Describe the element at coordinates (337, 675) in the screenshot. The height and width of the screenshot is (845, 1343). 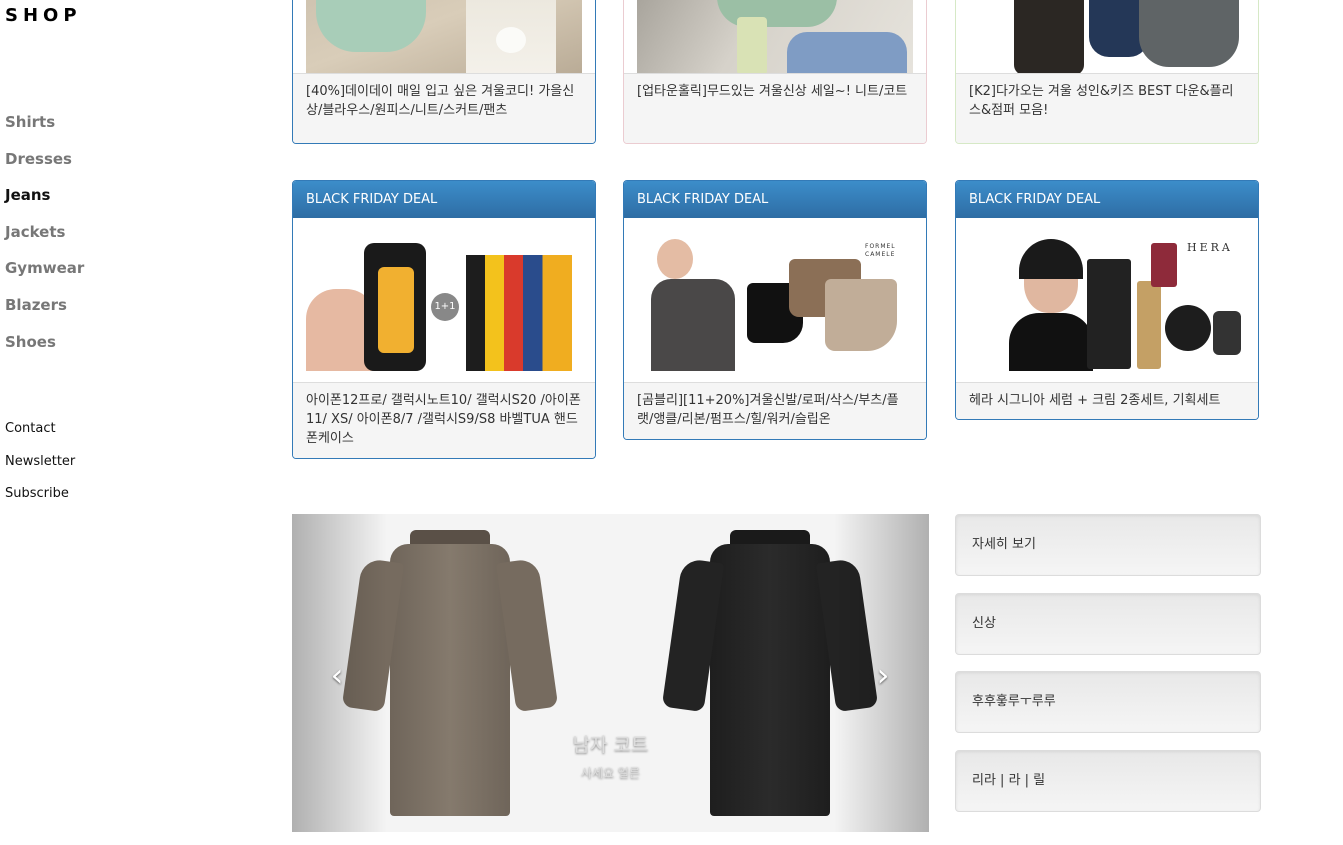
I see `chevron-left-icon: ‹` at that location.